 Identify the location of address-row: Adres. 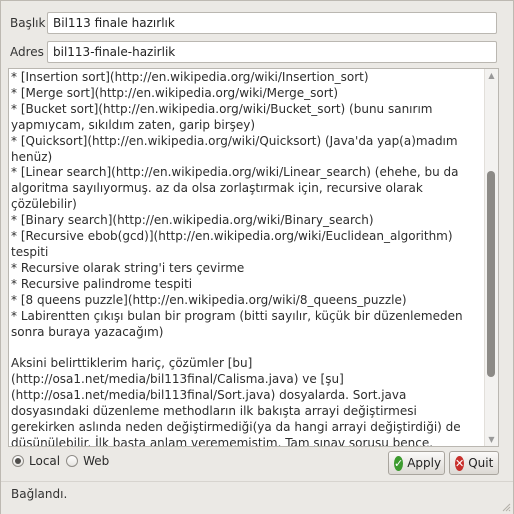
(28, 52).